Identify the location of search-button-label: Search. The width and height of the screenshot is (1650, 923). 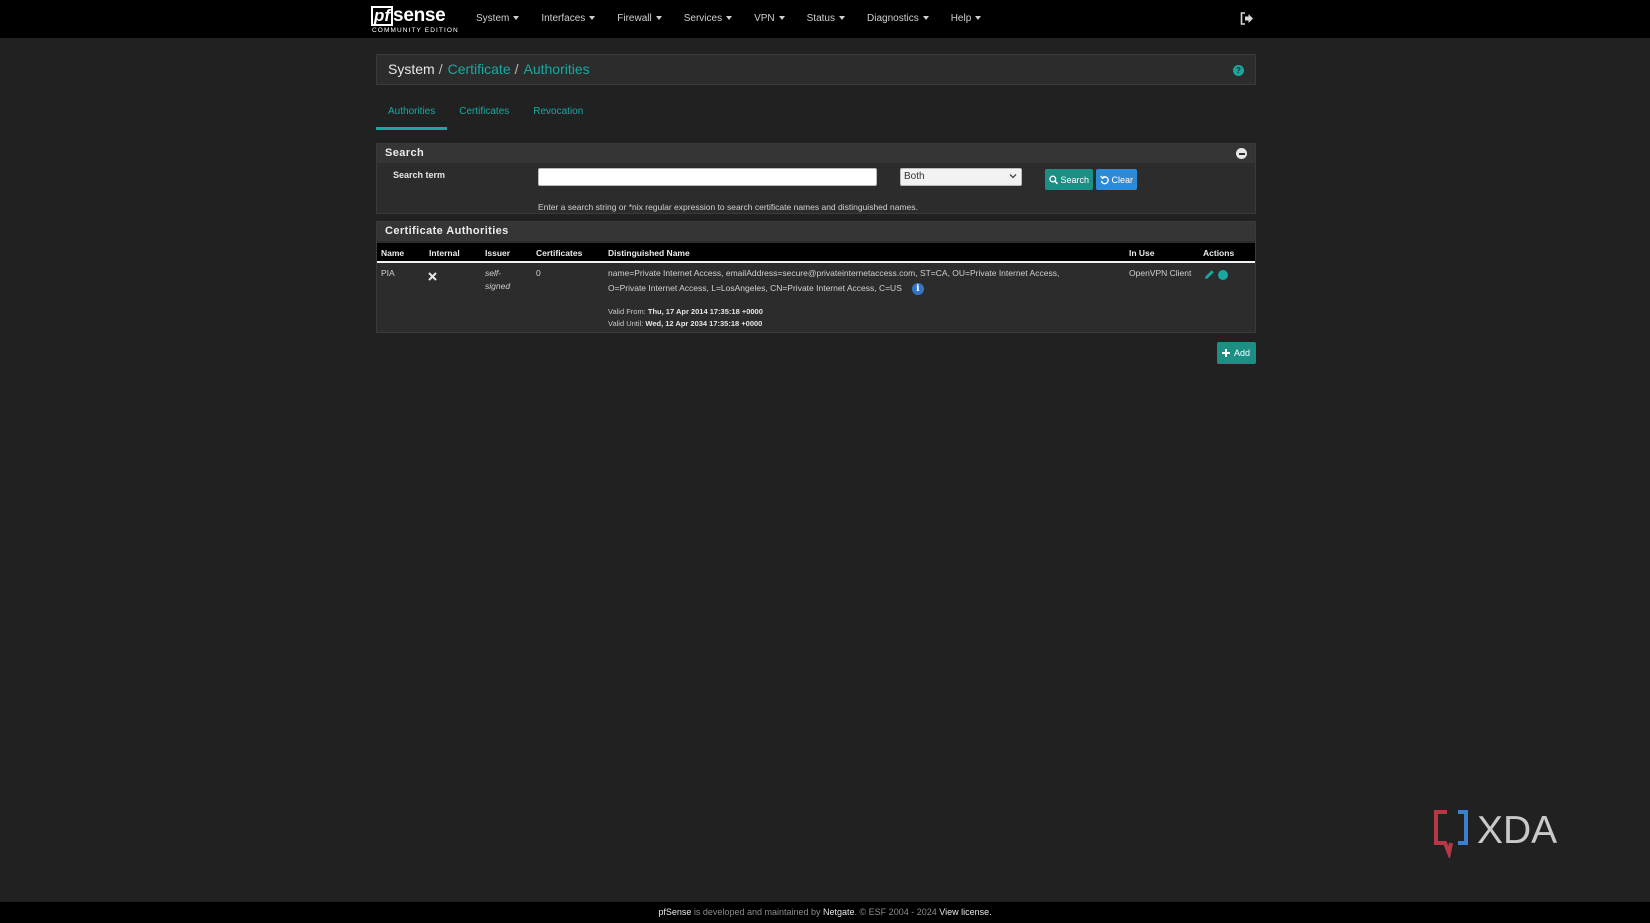
(1074, 179).